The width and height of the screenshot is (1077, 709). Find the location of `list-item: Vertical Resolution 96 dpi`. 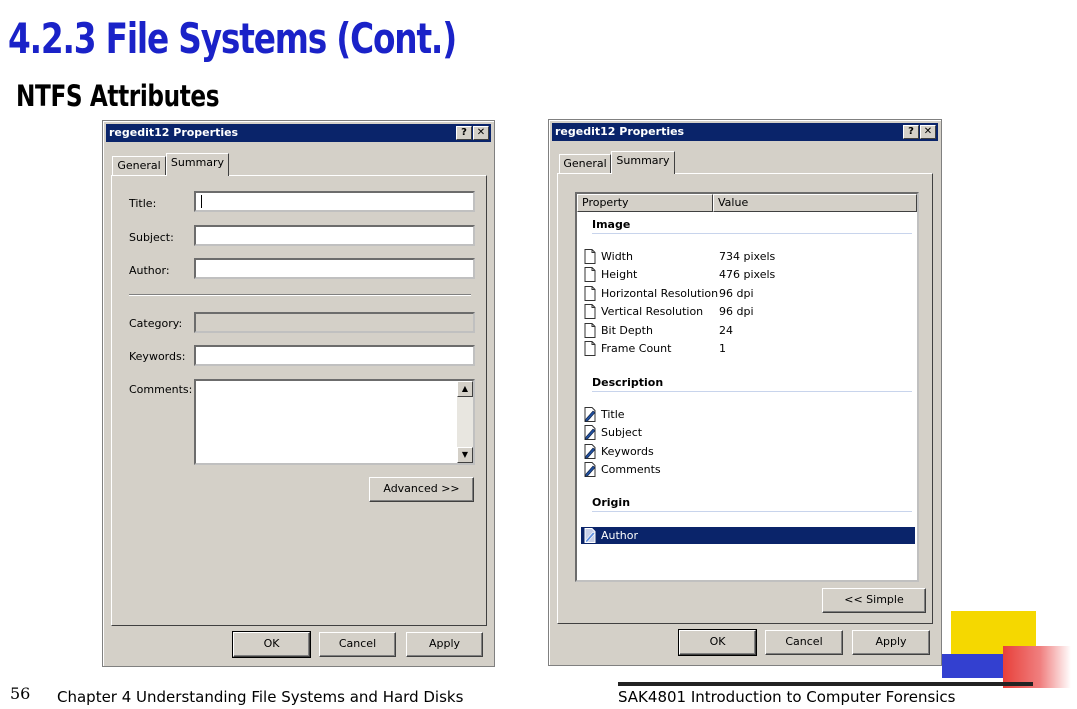

list-item: Vertical Resolution 96 dpi is located at coordinates (748, 311).